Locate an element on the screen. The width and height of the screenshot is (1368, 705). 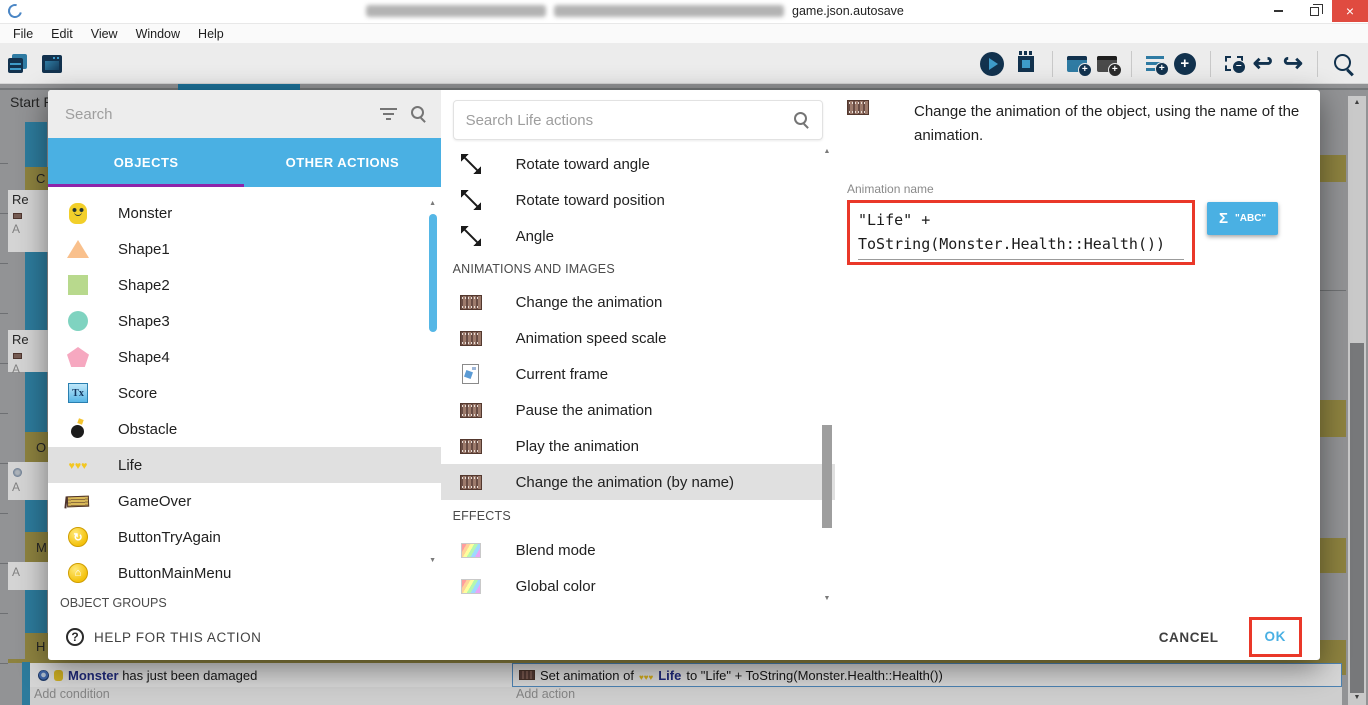
abc-label: "ABC" is located at coordinates (1251, 218).